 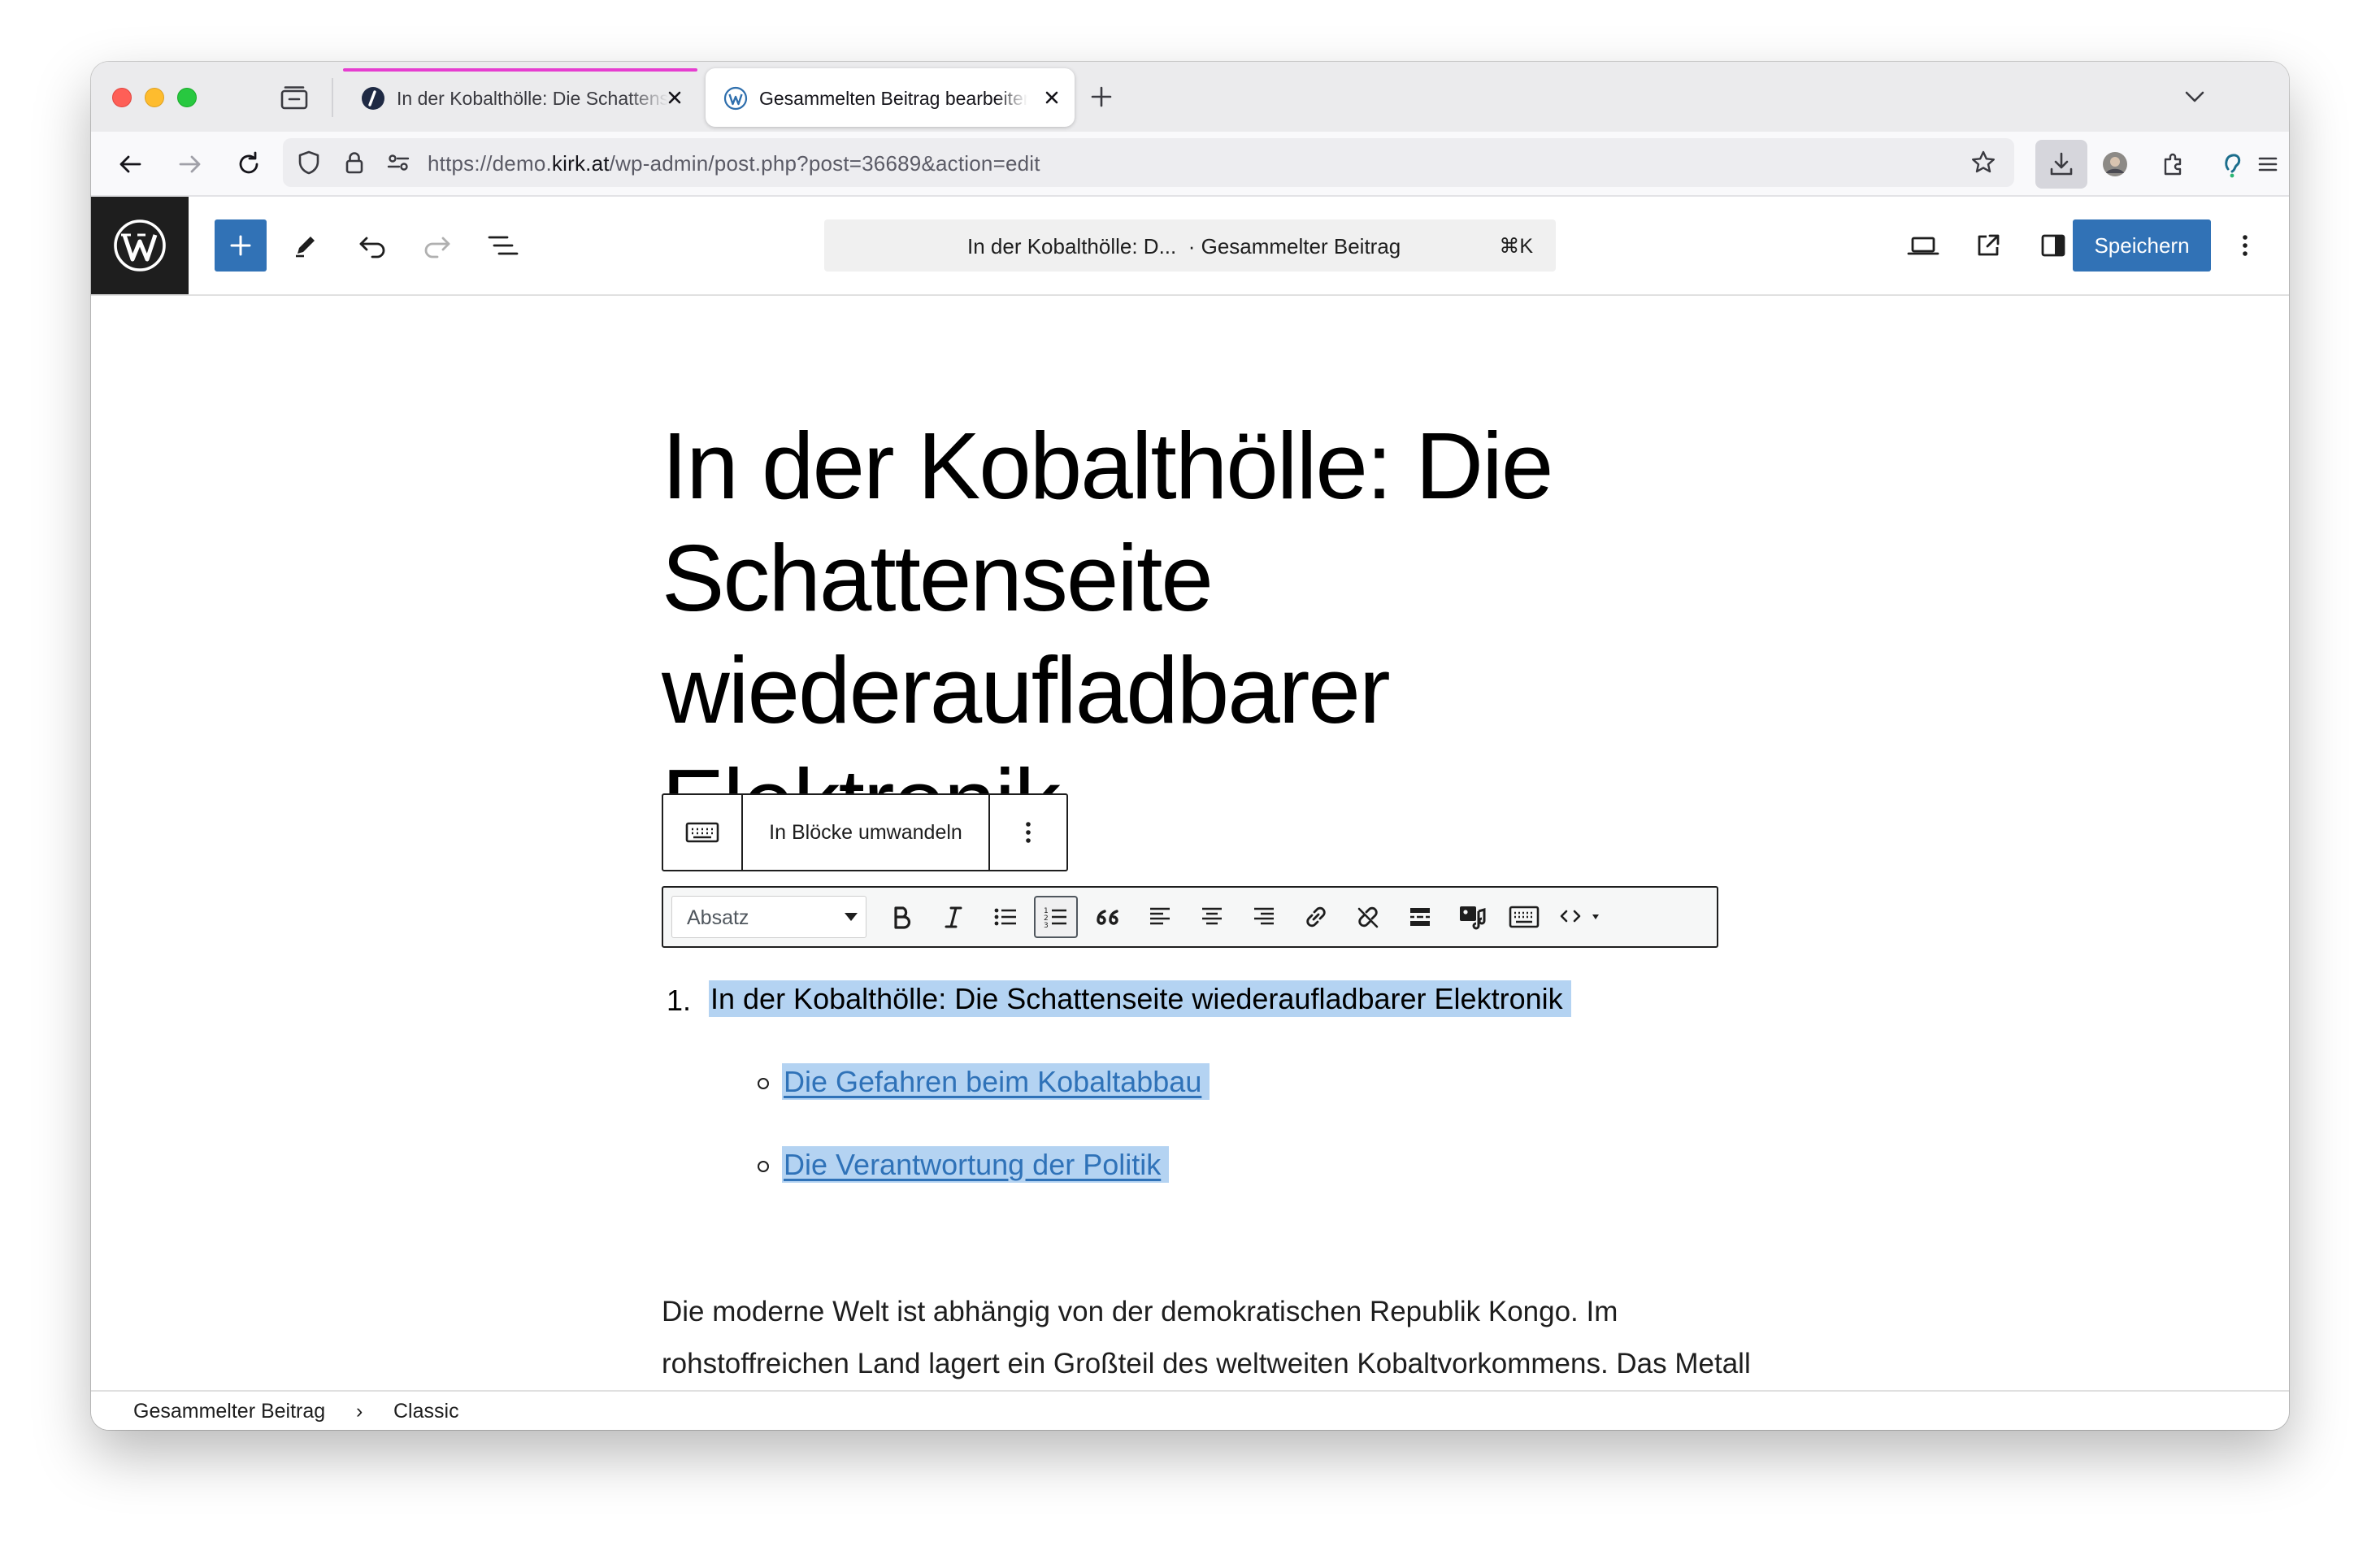 What do you see at coordinates (1190, 1410) in the screenshot?
I see `block-breadcrumb: Gesammelter Beitrag › Classic` at bounding box center [1190, 1410].